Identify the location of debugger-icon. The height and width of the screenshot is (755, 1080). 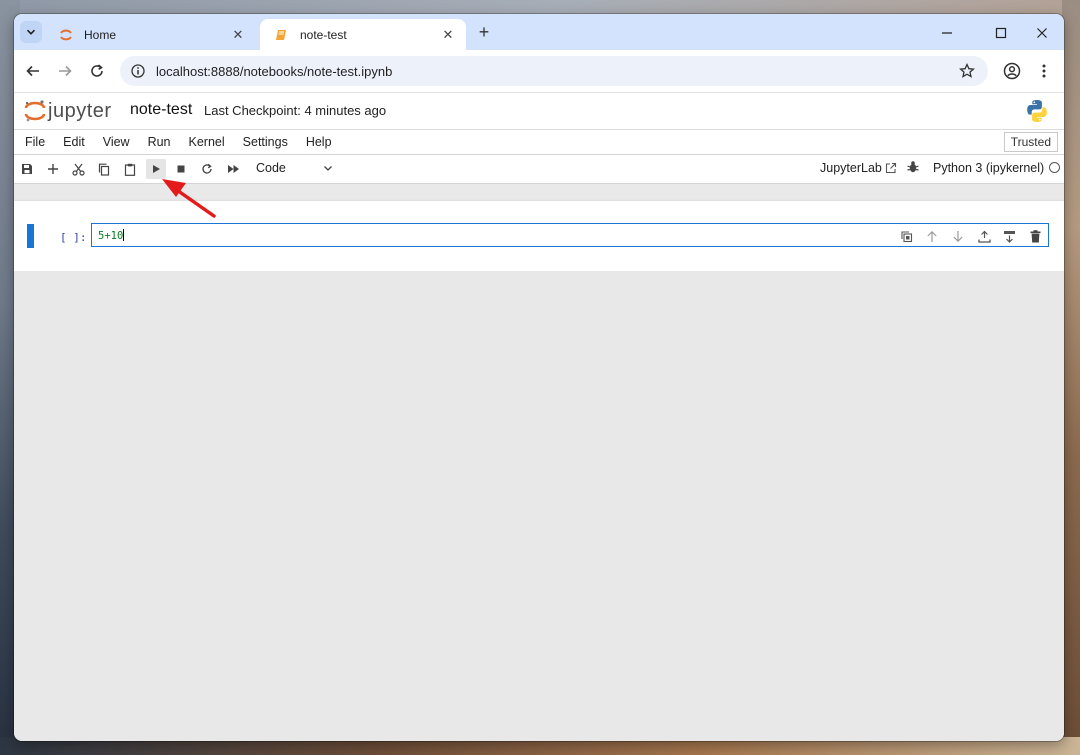
(913, 169).